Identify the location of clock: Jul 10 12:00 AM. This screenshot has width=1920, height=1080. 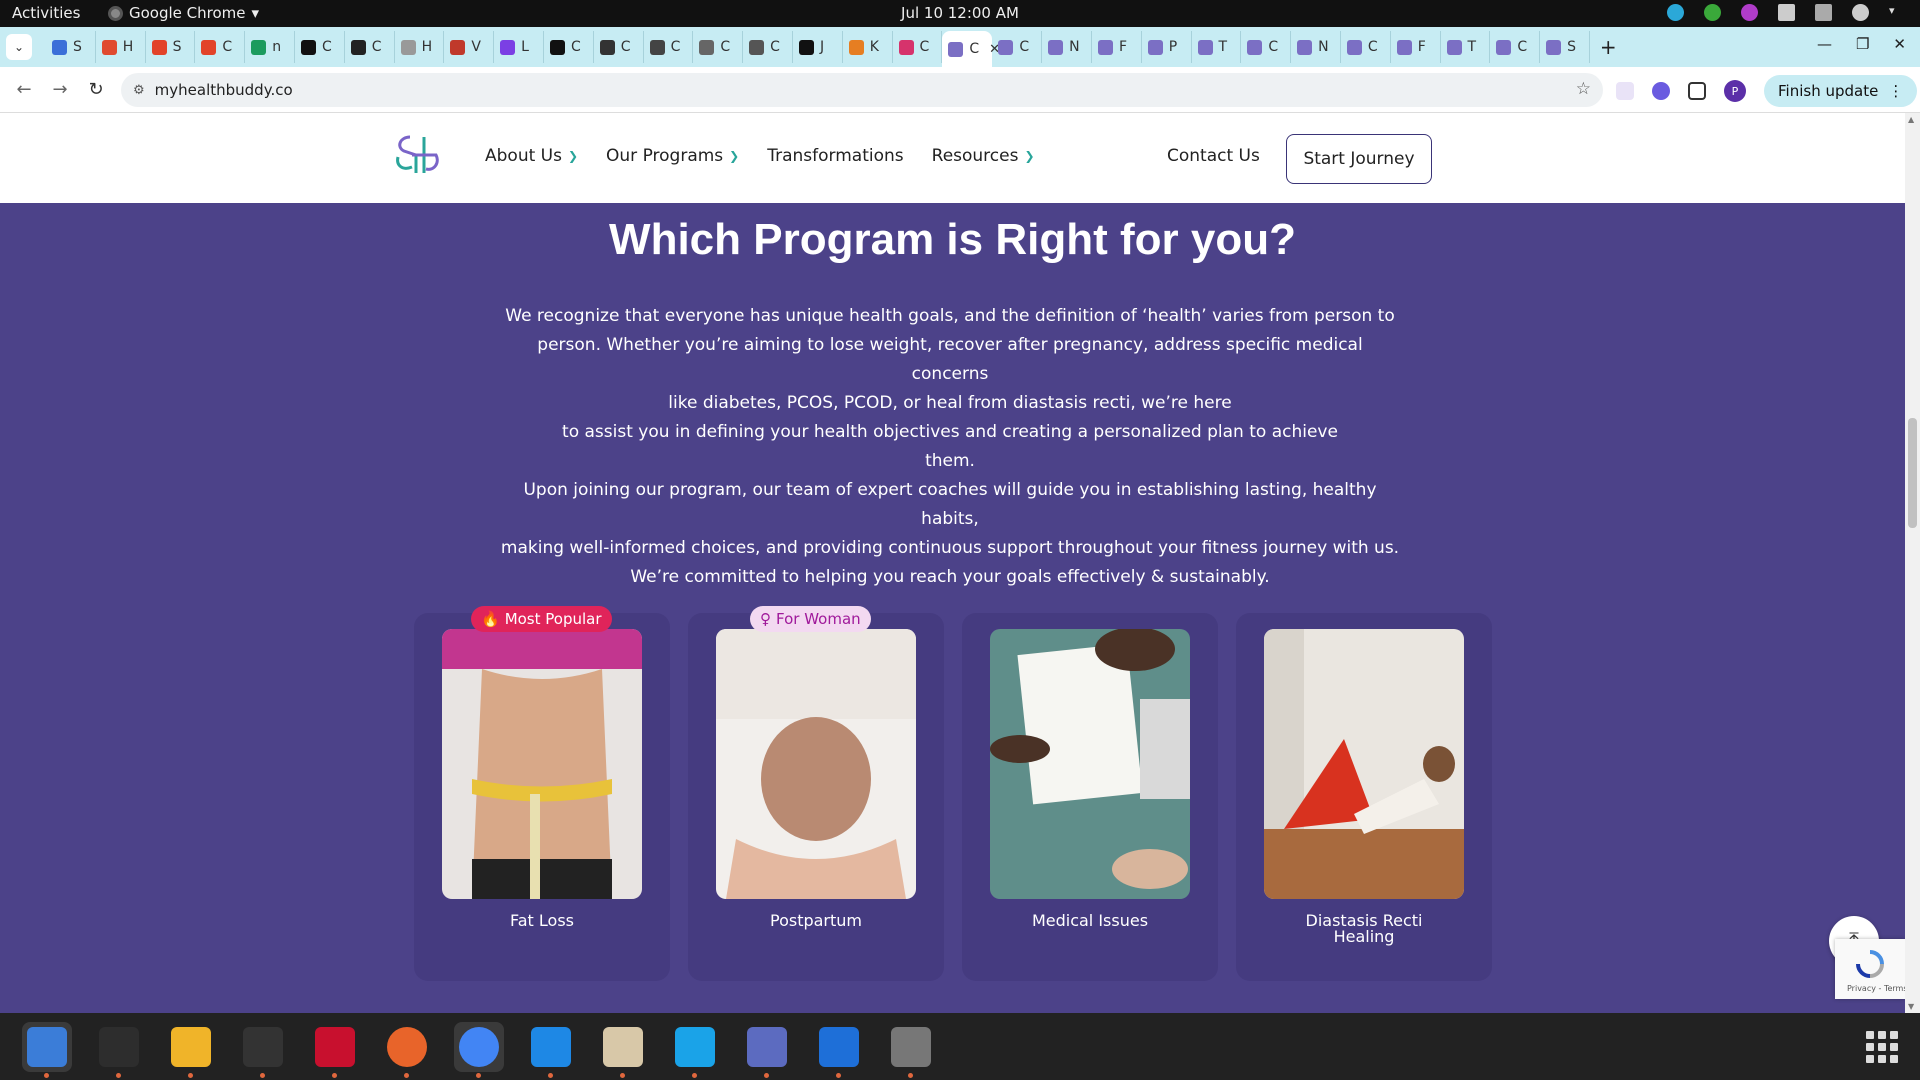
(960, 13).